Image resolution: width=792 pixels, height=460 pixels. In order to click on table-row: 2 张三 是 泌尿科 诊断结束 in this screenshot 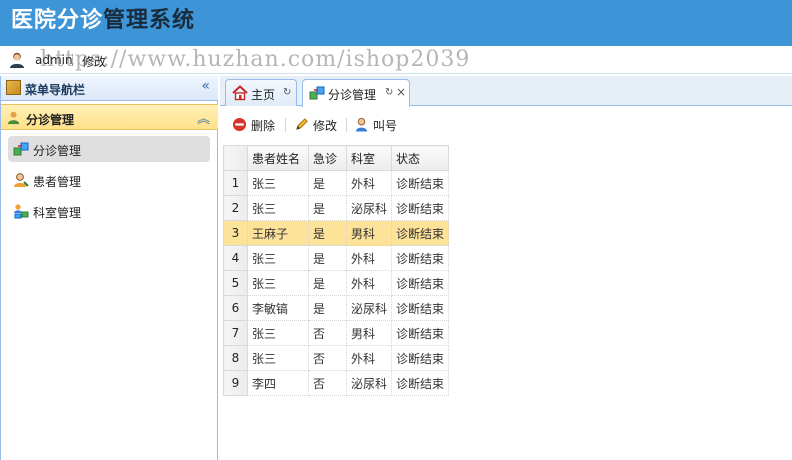, I will do `click(336, 208)`.